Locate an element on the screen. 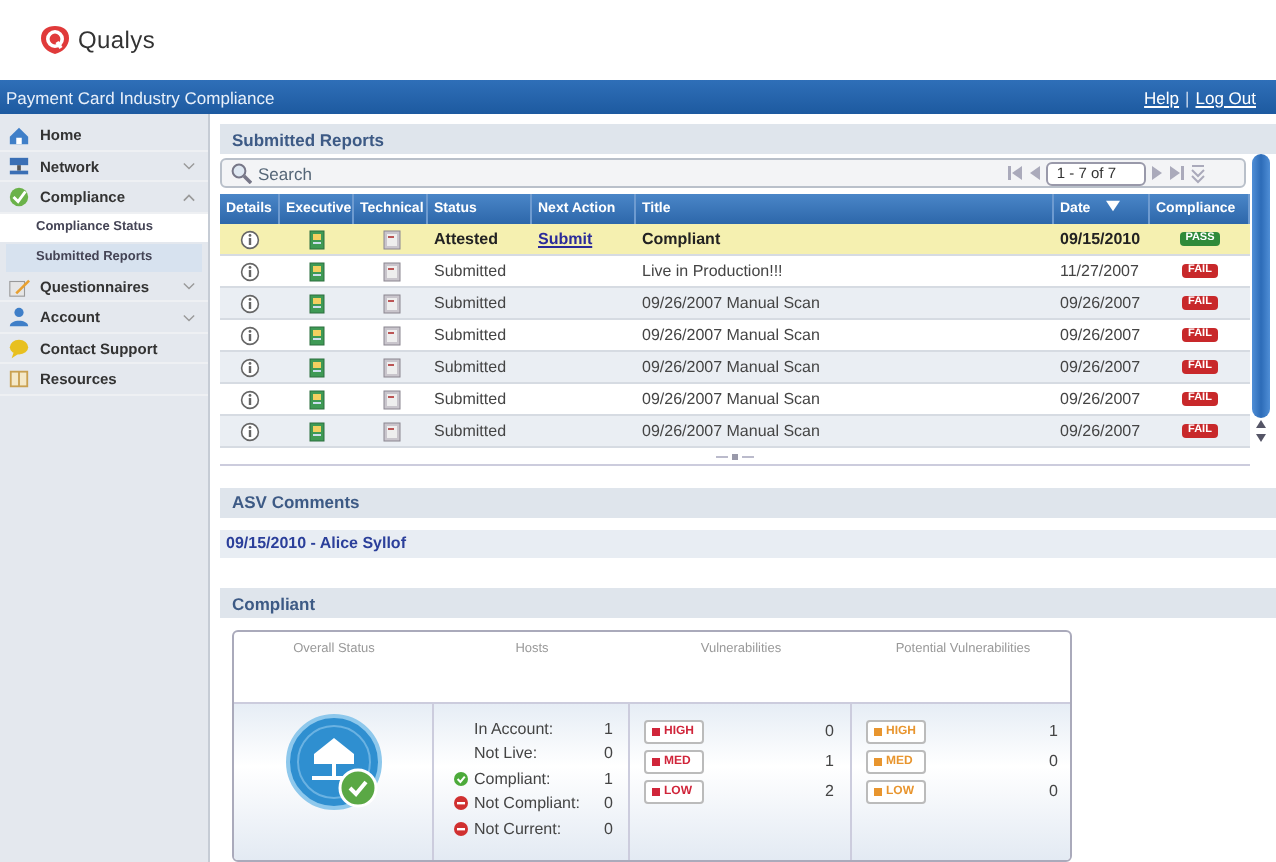 This screenshot has width=1276, height=862. last-page-icon is located at coordinates (1177, 173).